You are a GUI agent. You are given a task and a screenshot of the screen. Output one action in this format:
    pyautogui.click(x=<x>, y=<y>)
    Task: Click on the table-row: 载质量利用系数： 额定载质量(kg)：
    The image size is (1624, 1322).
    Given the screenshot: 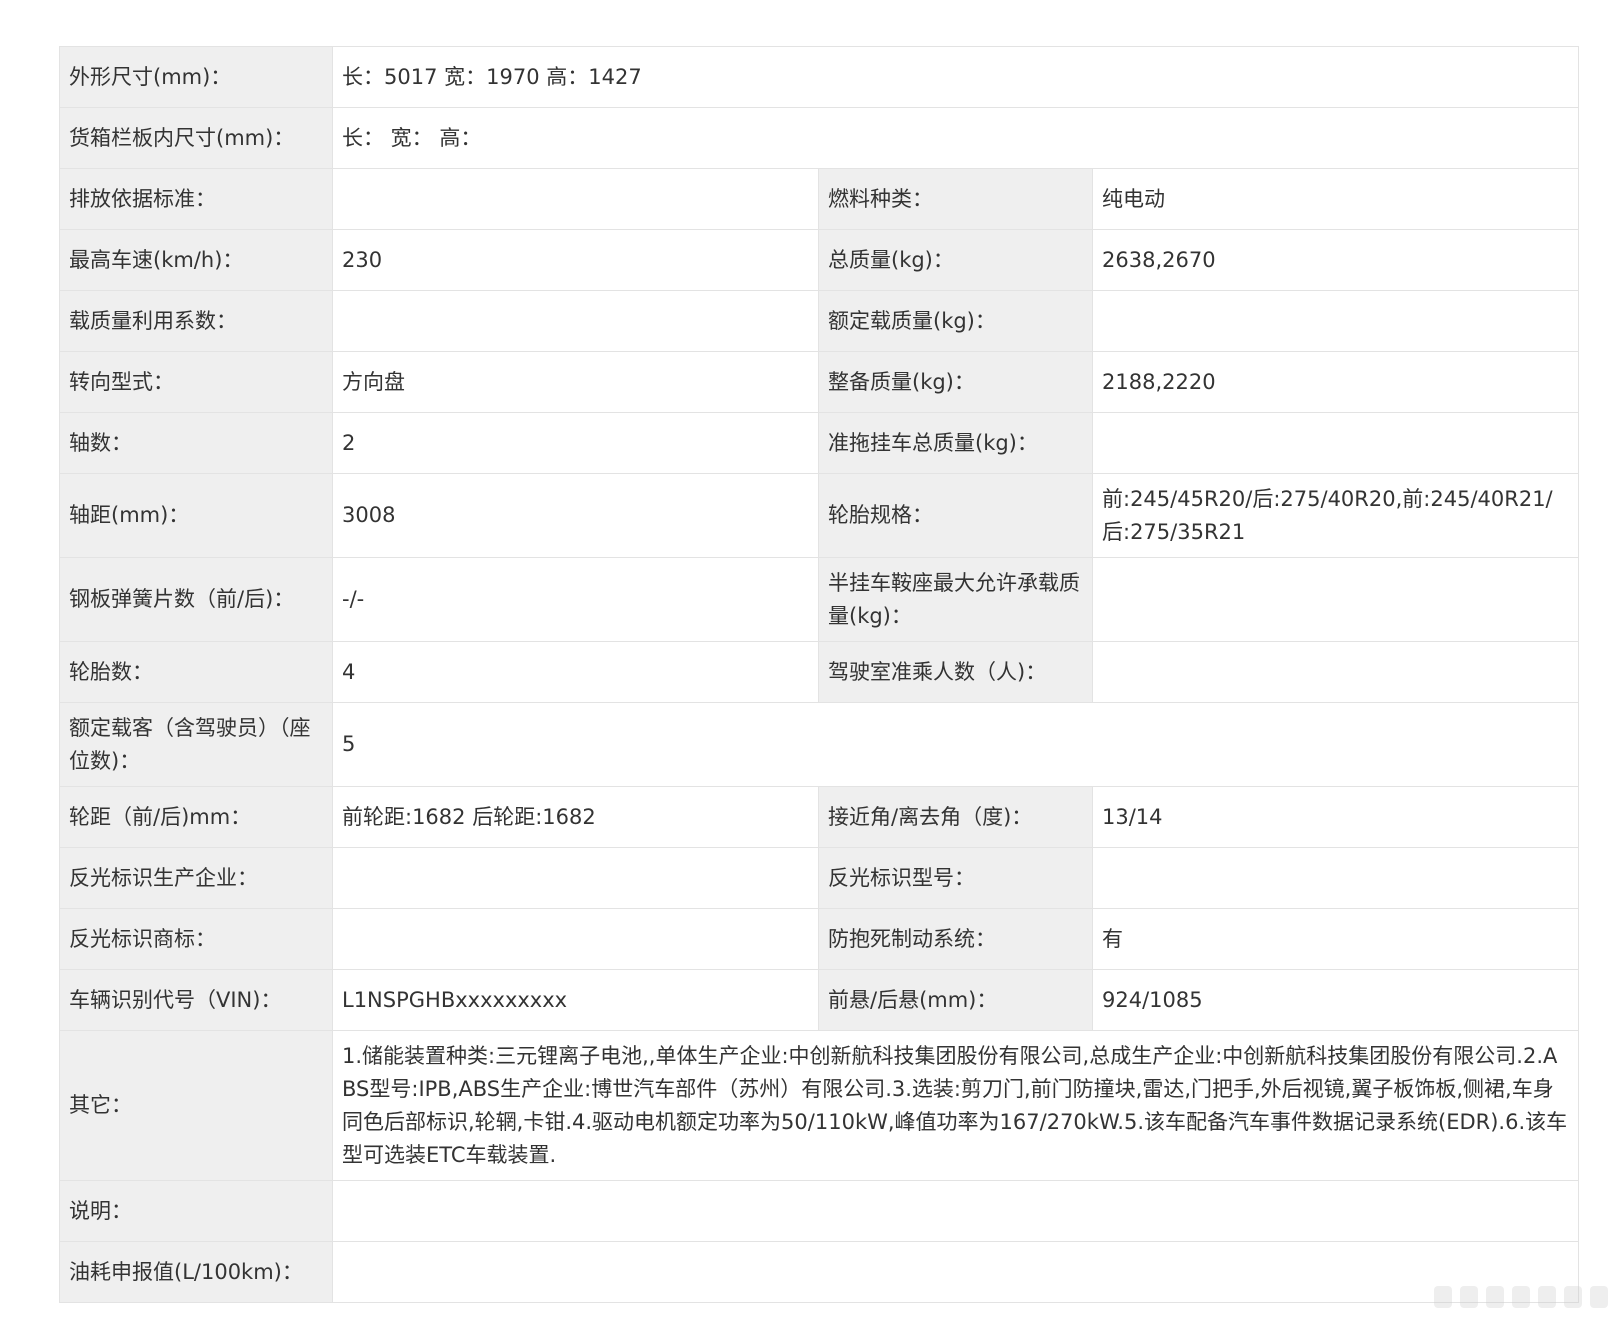 What is the action you would take?
    pyautogui.click(x=819, y=321)
    